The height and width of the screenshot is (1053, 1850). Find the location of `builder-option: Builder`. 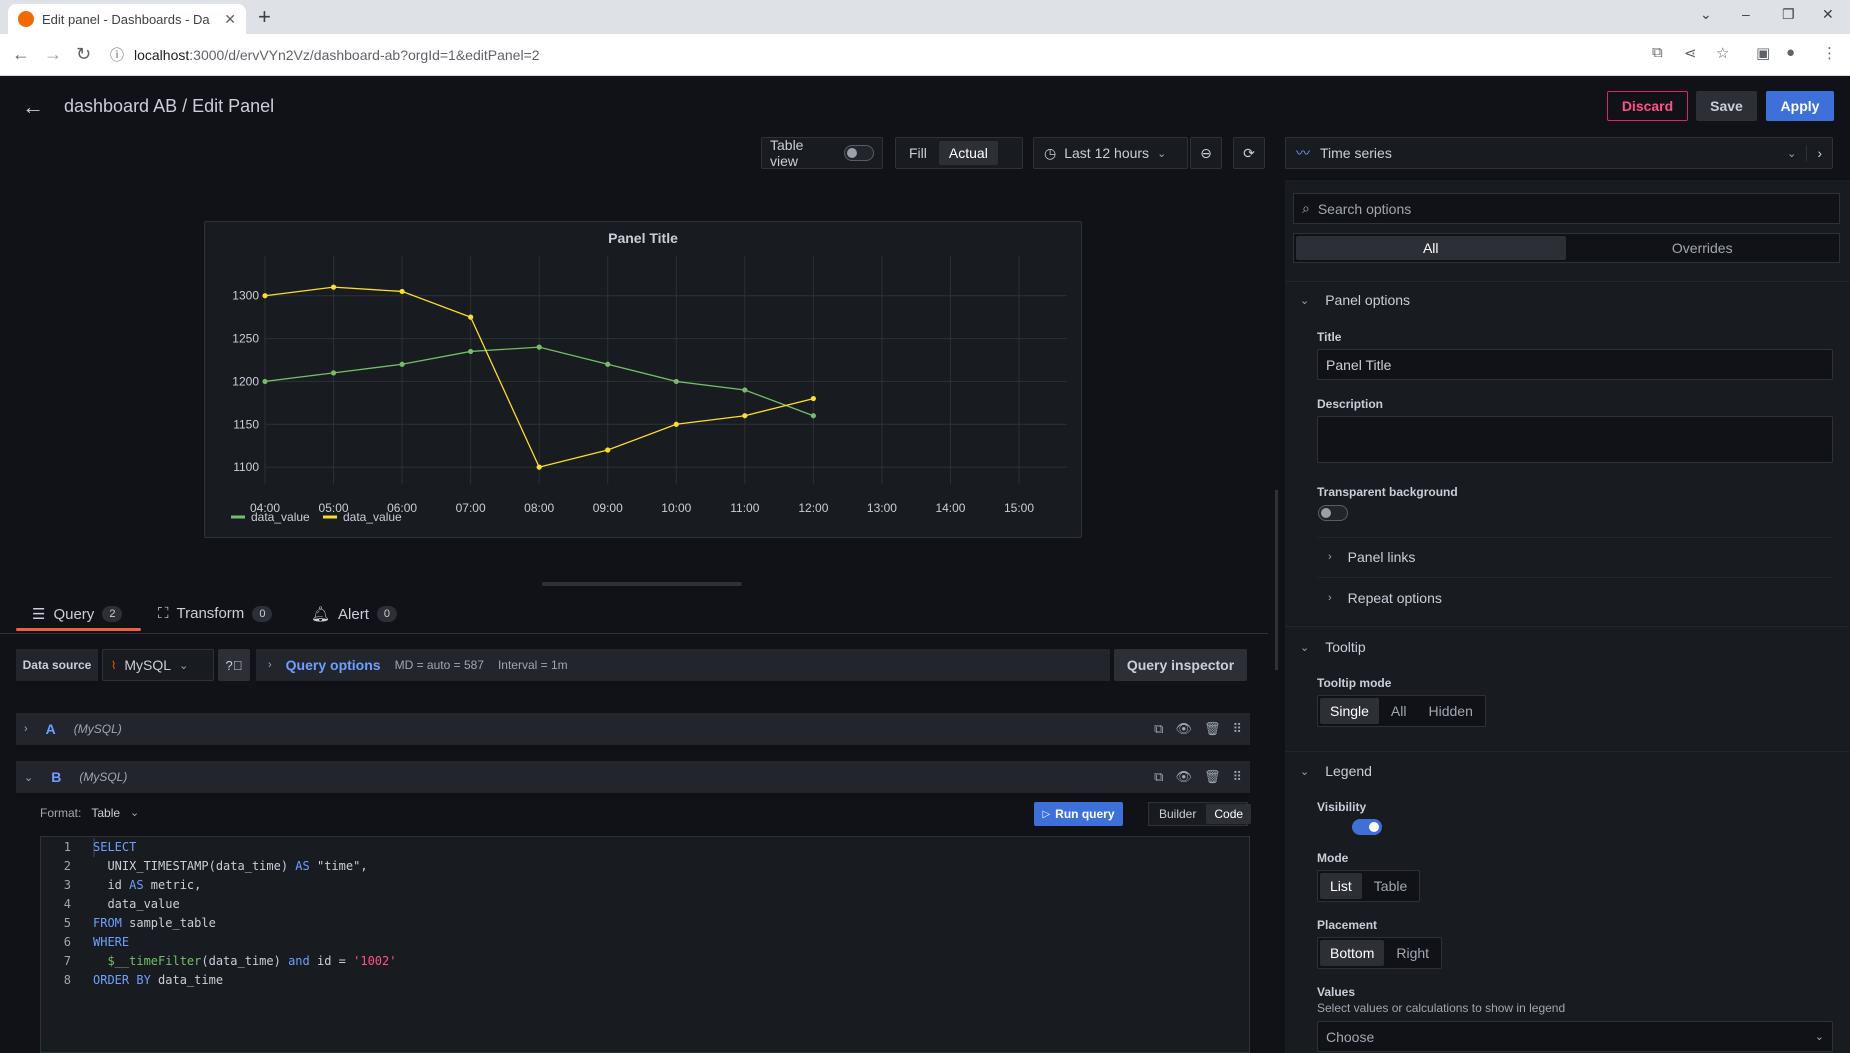

builder-option: Builder is located at coordinates (1177, 814).